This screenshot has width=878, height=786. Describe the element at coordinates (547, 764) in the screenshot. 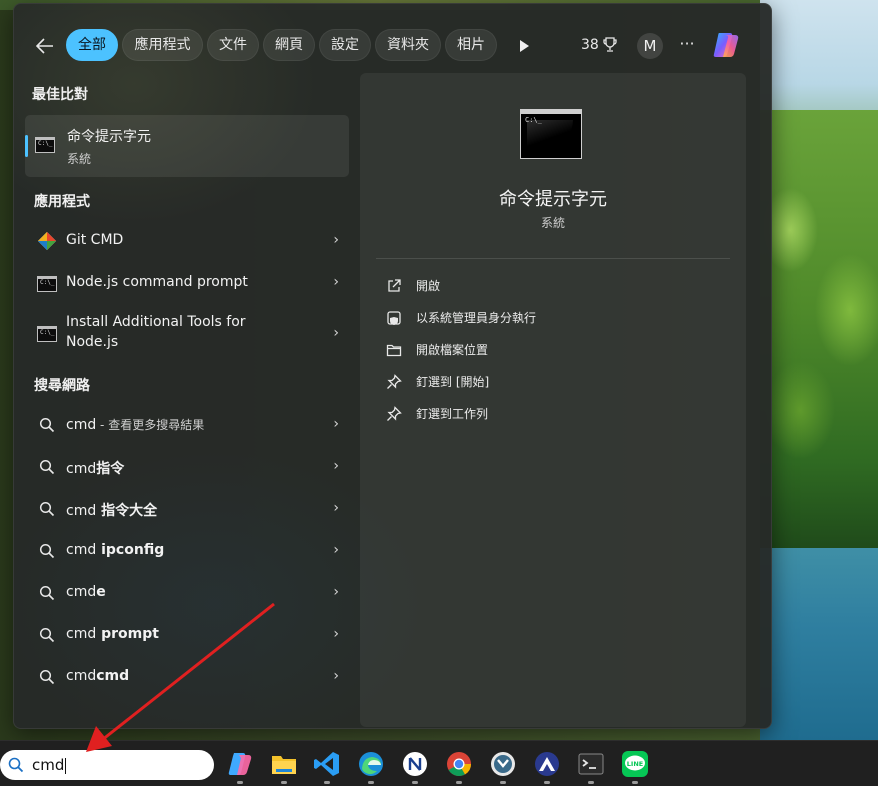

I see `vpn-icon` at that location.